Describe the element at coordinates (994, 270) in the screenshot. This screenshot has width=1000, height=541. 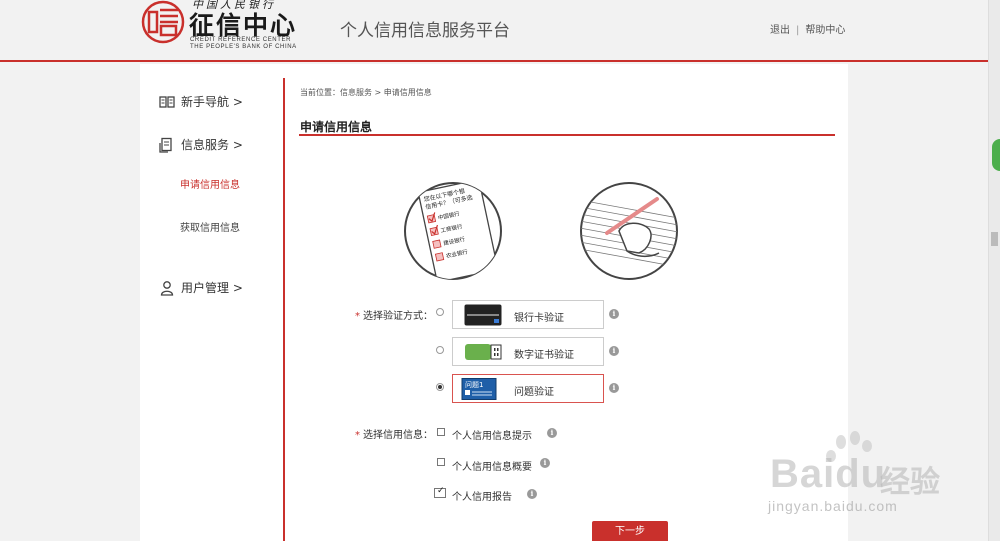
I see `vertical-scrollbar` at that location.